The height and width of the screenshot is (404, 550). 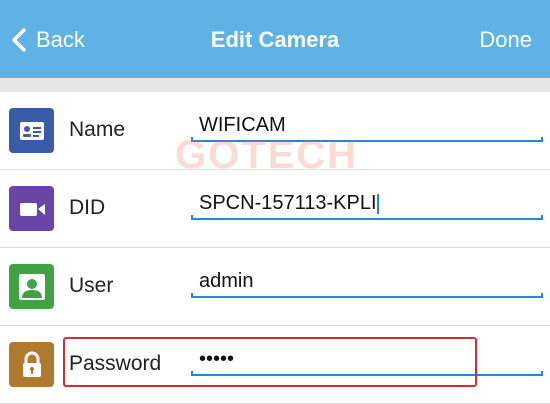 I want to click on field-label-did: DID, so click(x=87, y=207).